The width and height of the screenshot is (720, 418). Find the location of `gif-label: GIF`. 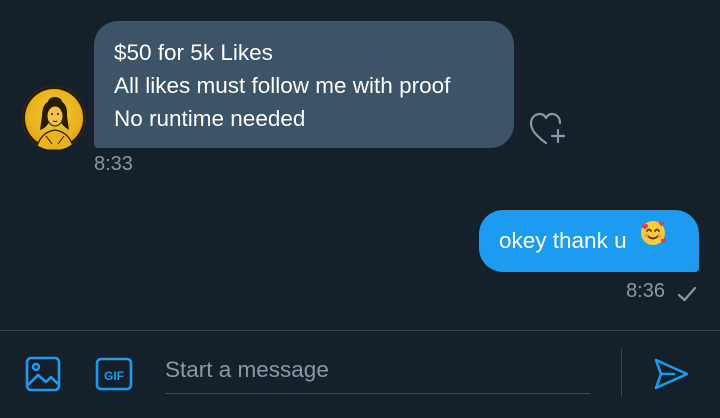

gif-label: GIF is located at coordinates (114, 376).